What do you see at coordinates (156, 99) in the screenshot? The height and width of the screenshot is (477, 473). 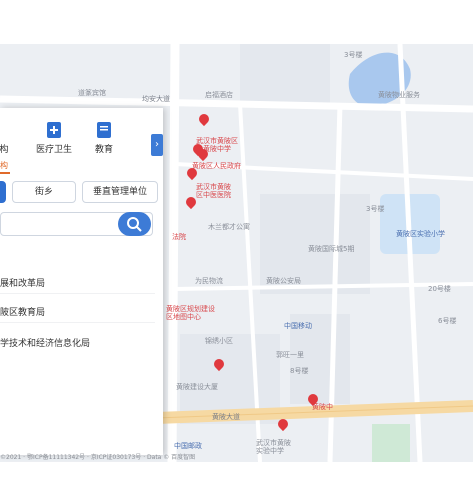 I see `road-label: 均安大道` at bounding box center [156, 99].